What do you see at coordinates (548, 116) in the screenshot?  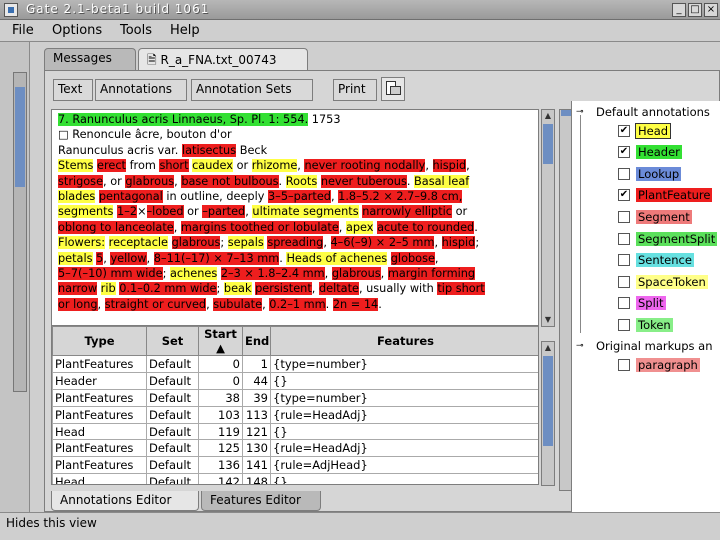 I see `scroll-up-icon: ▲` at bounding box center [548, 116].